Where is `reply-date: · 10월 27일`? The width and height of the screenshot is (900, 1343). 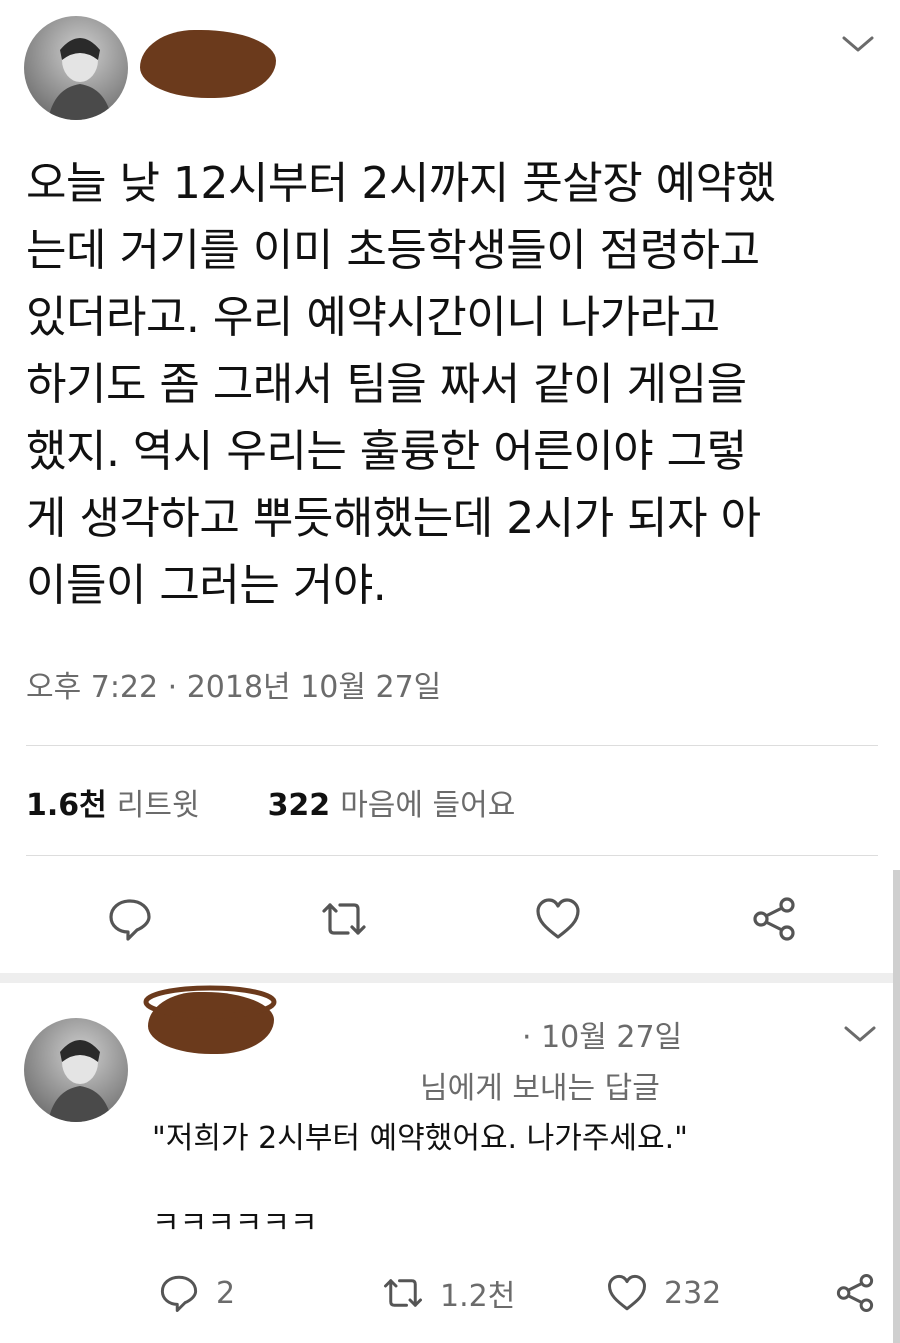
reply-date: · 10월 27일 is located at coordinates (602, 1034).